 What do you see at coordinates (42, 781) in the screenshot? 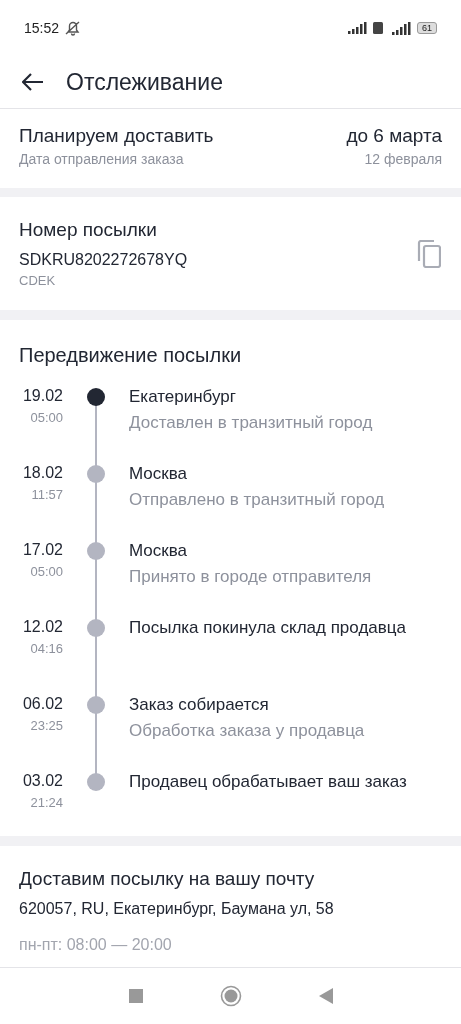
I see `event-date: 03.02` at bounding box center [42, 781].